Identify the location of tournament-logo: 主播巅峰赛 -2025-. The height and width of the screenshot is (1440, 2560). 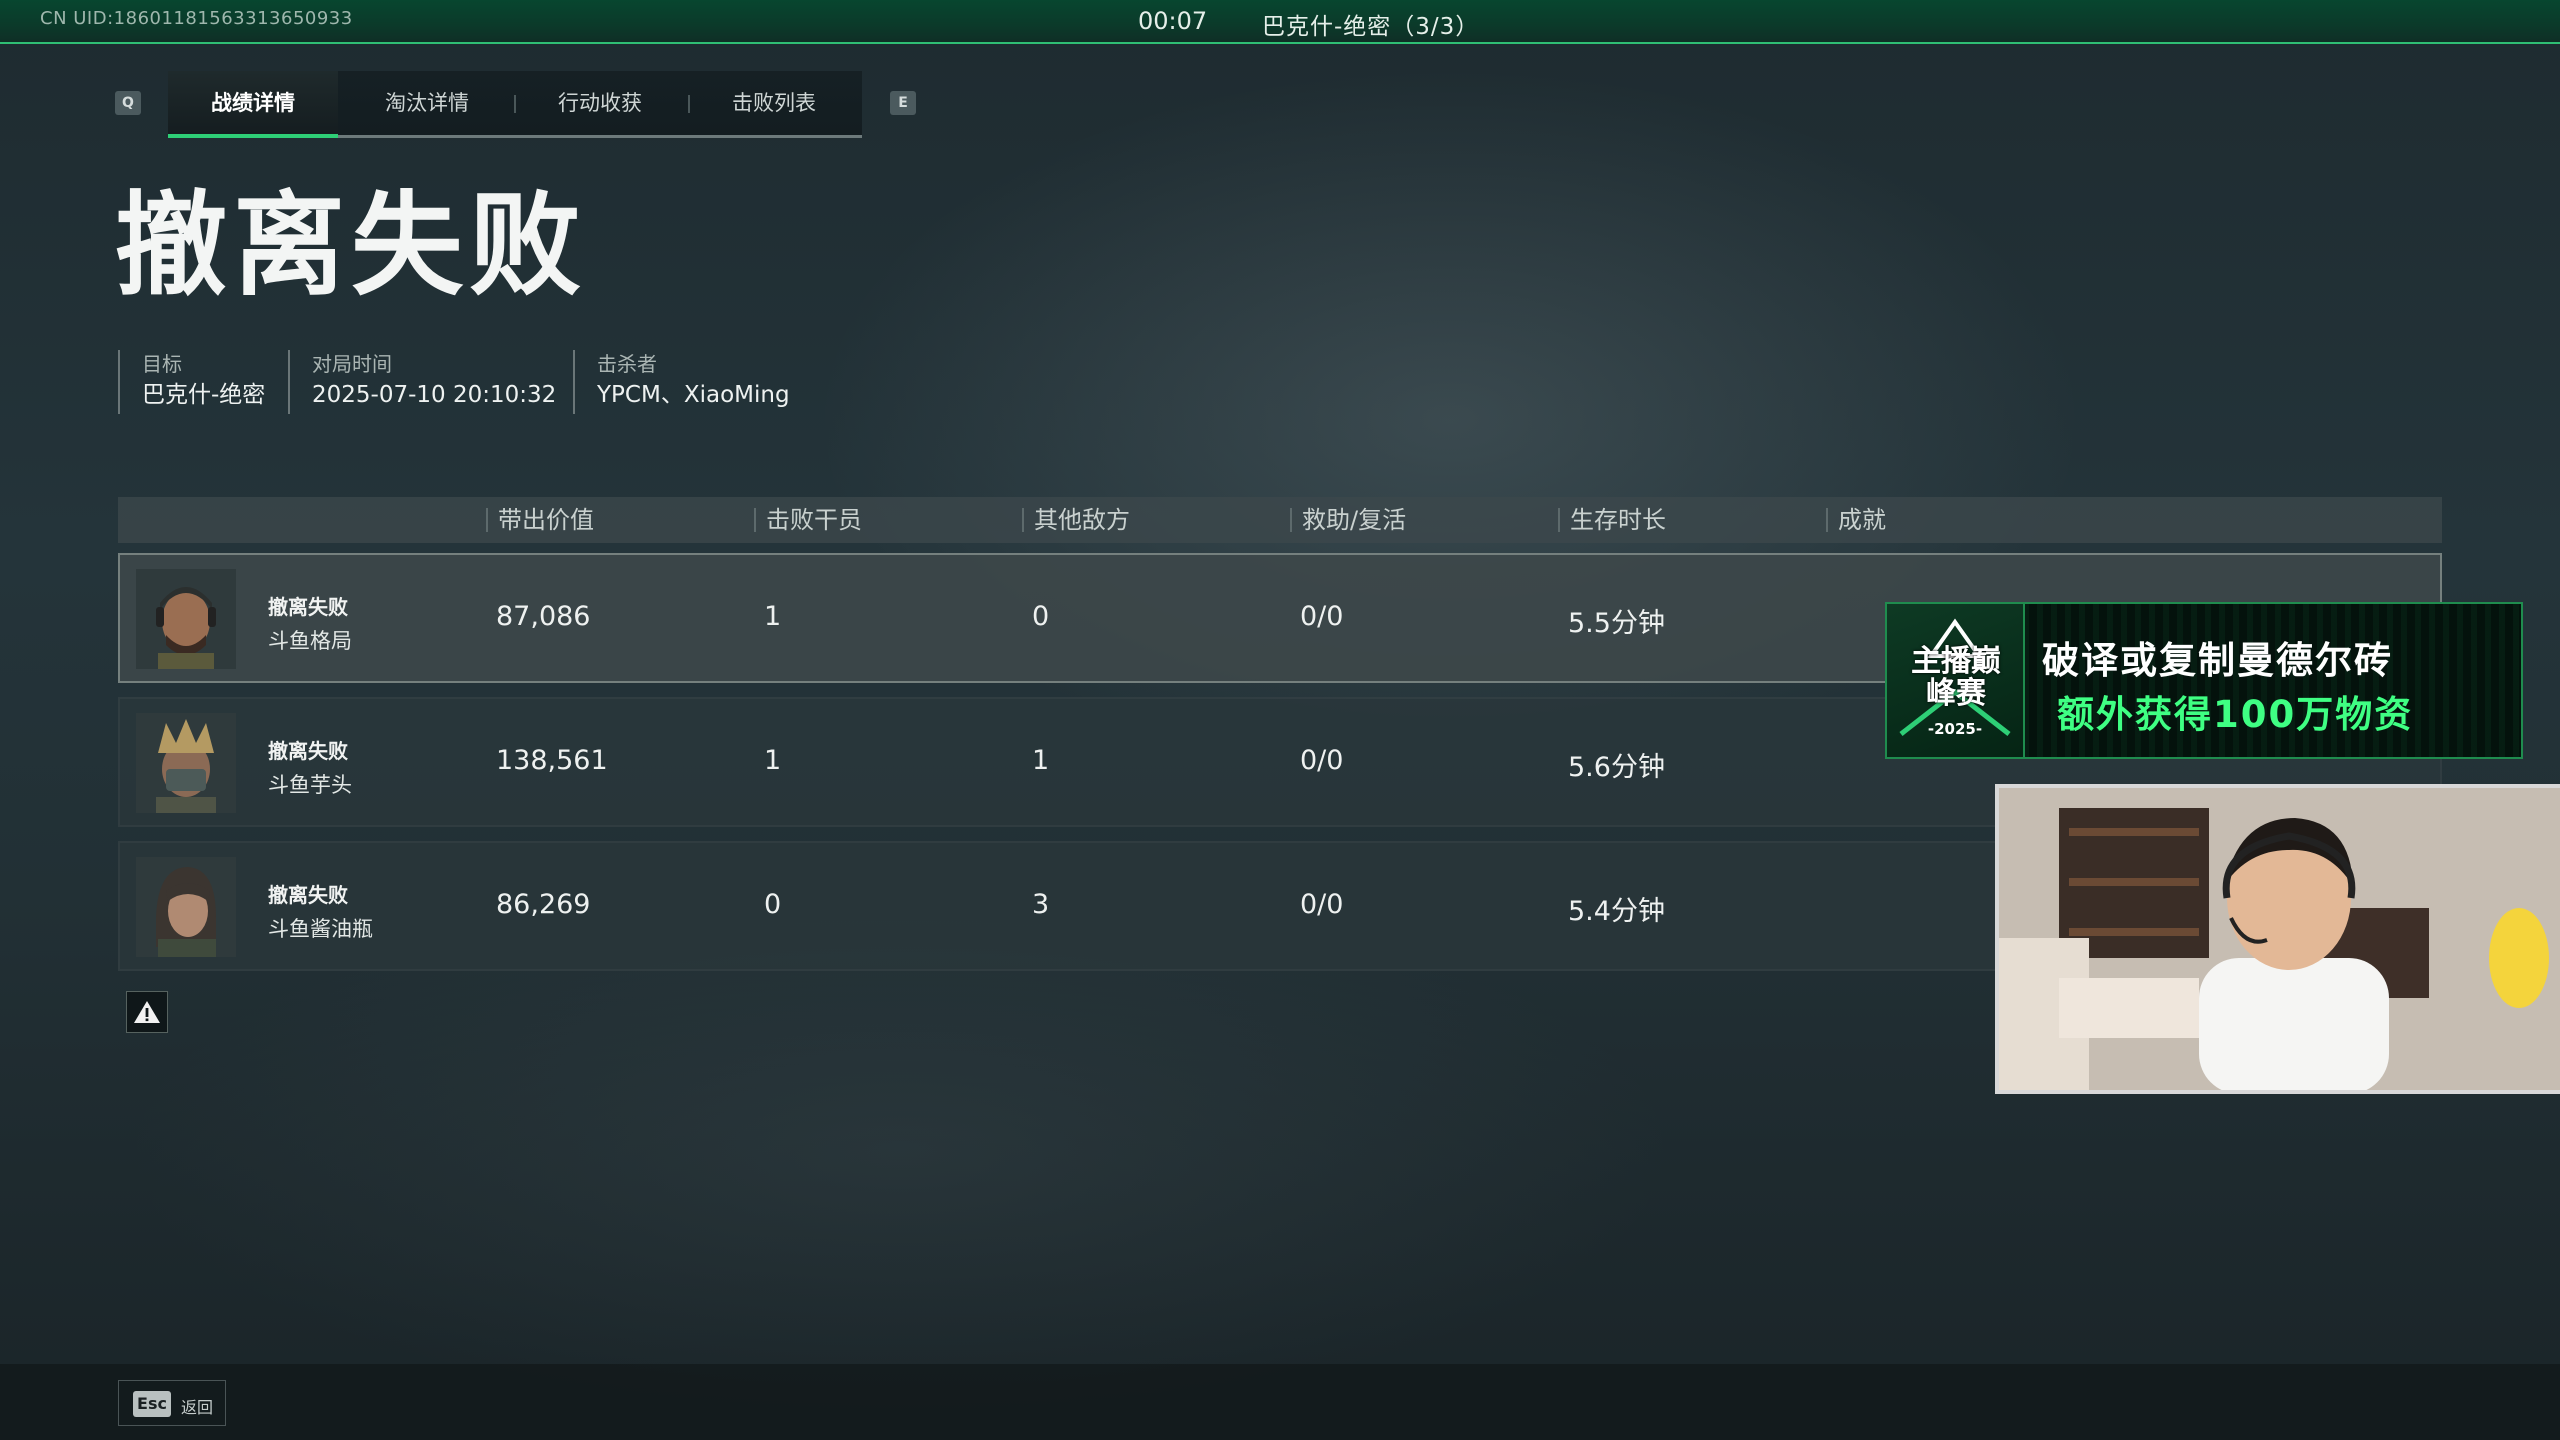
(1956, 680).